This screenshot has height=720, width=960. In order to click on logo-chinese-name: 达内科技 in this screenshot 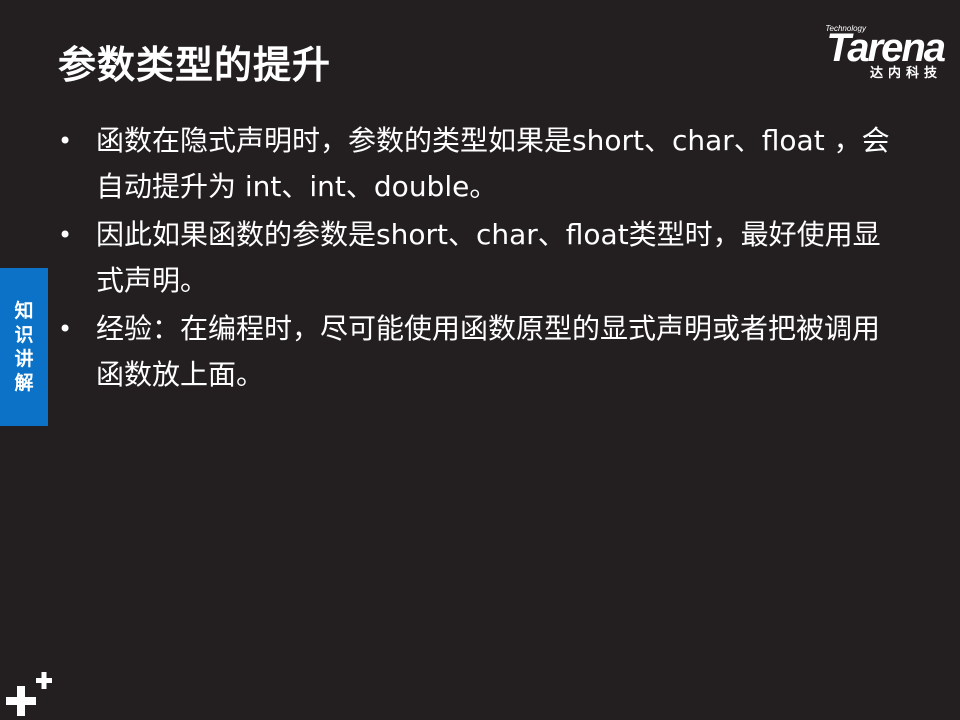, I will do `click(905, 73)`.